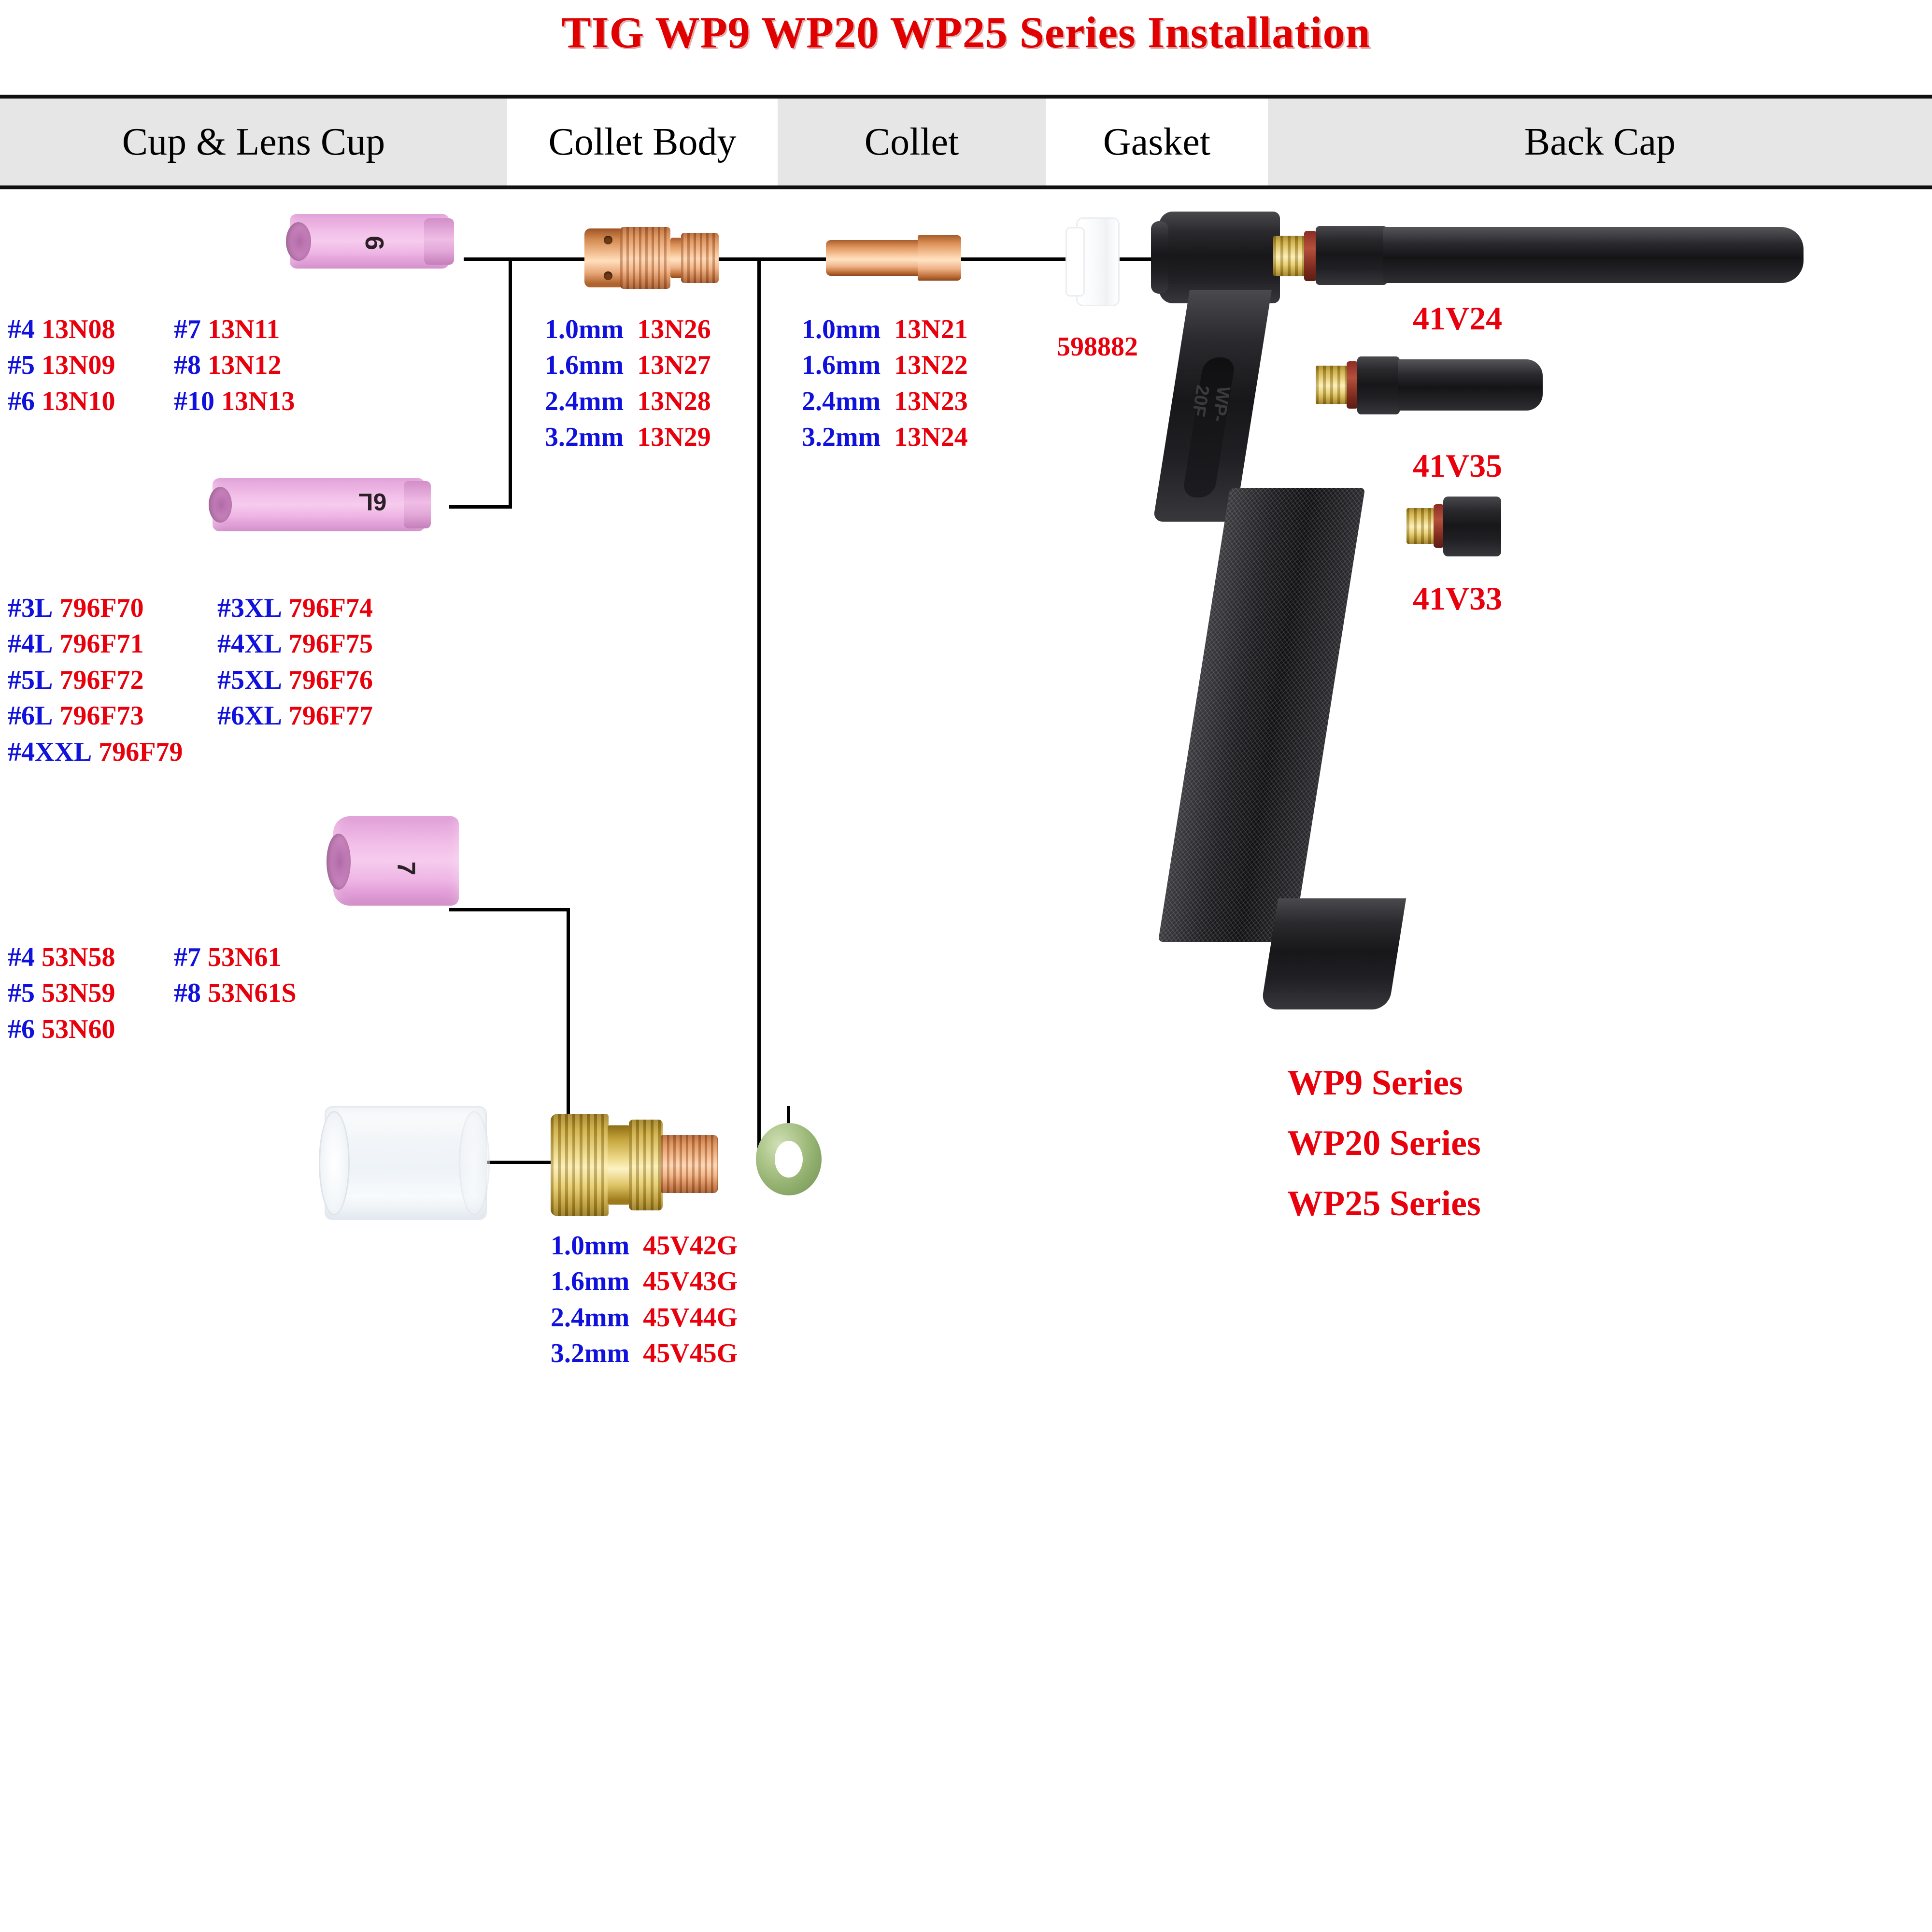  I want to click on list-item: 1.6mm 13N22, so click(885, 365).